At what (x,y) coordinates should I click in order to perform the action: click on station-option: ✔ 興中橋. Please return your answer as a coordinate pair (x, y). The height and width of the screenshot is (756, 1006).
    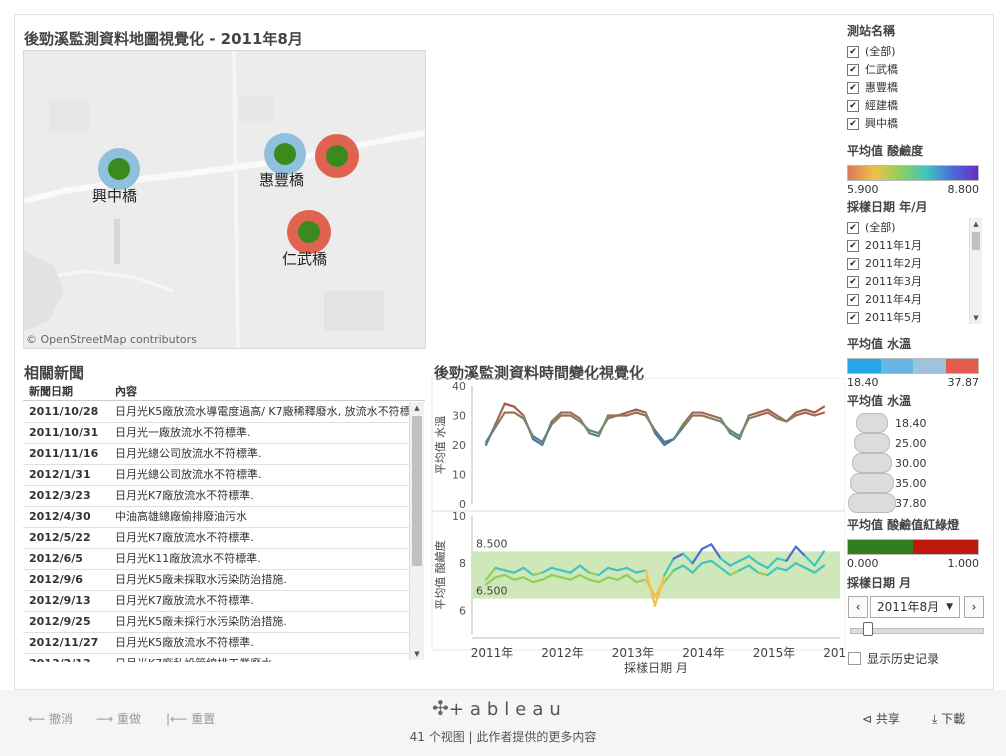
    Looking at the image, I should click on (917, 124).